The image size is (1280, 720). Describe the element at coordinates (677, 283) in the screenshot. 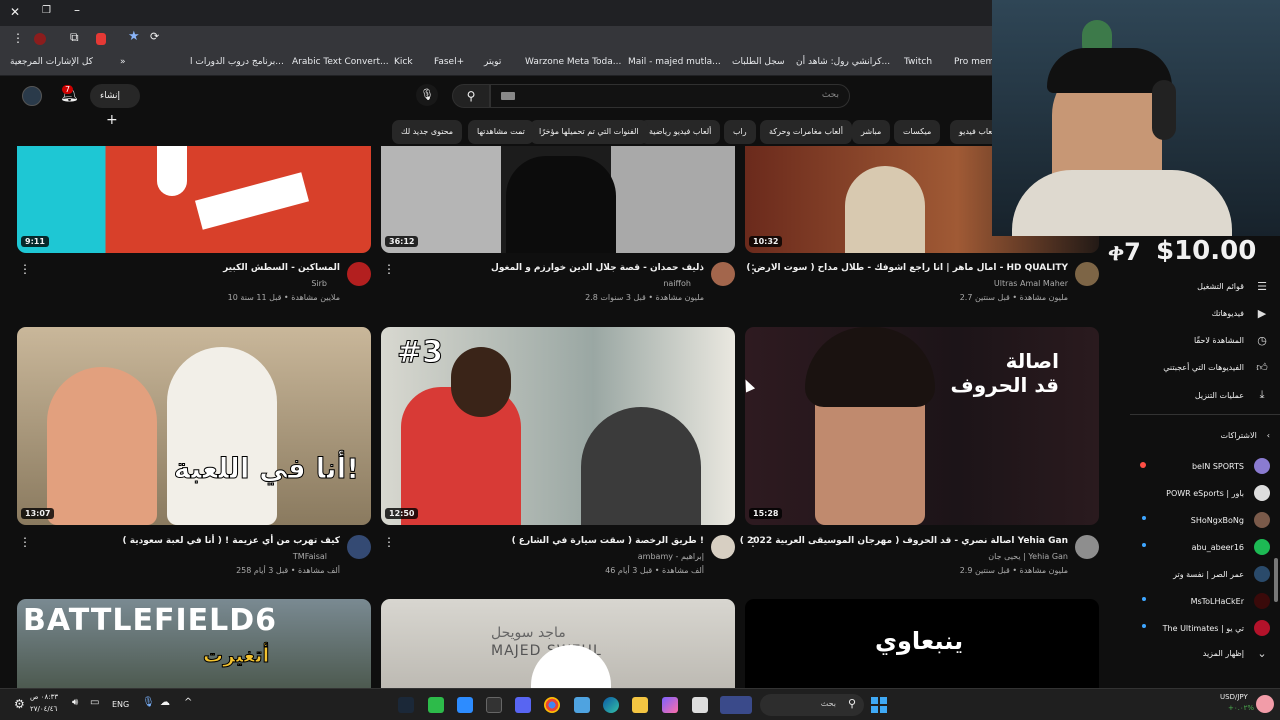

I see `channel-name: naiffoh` at that location.